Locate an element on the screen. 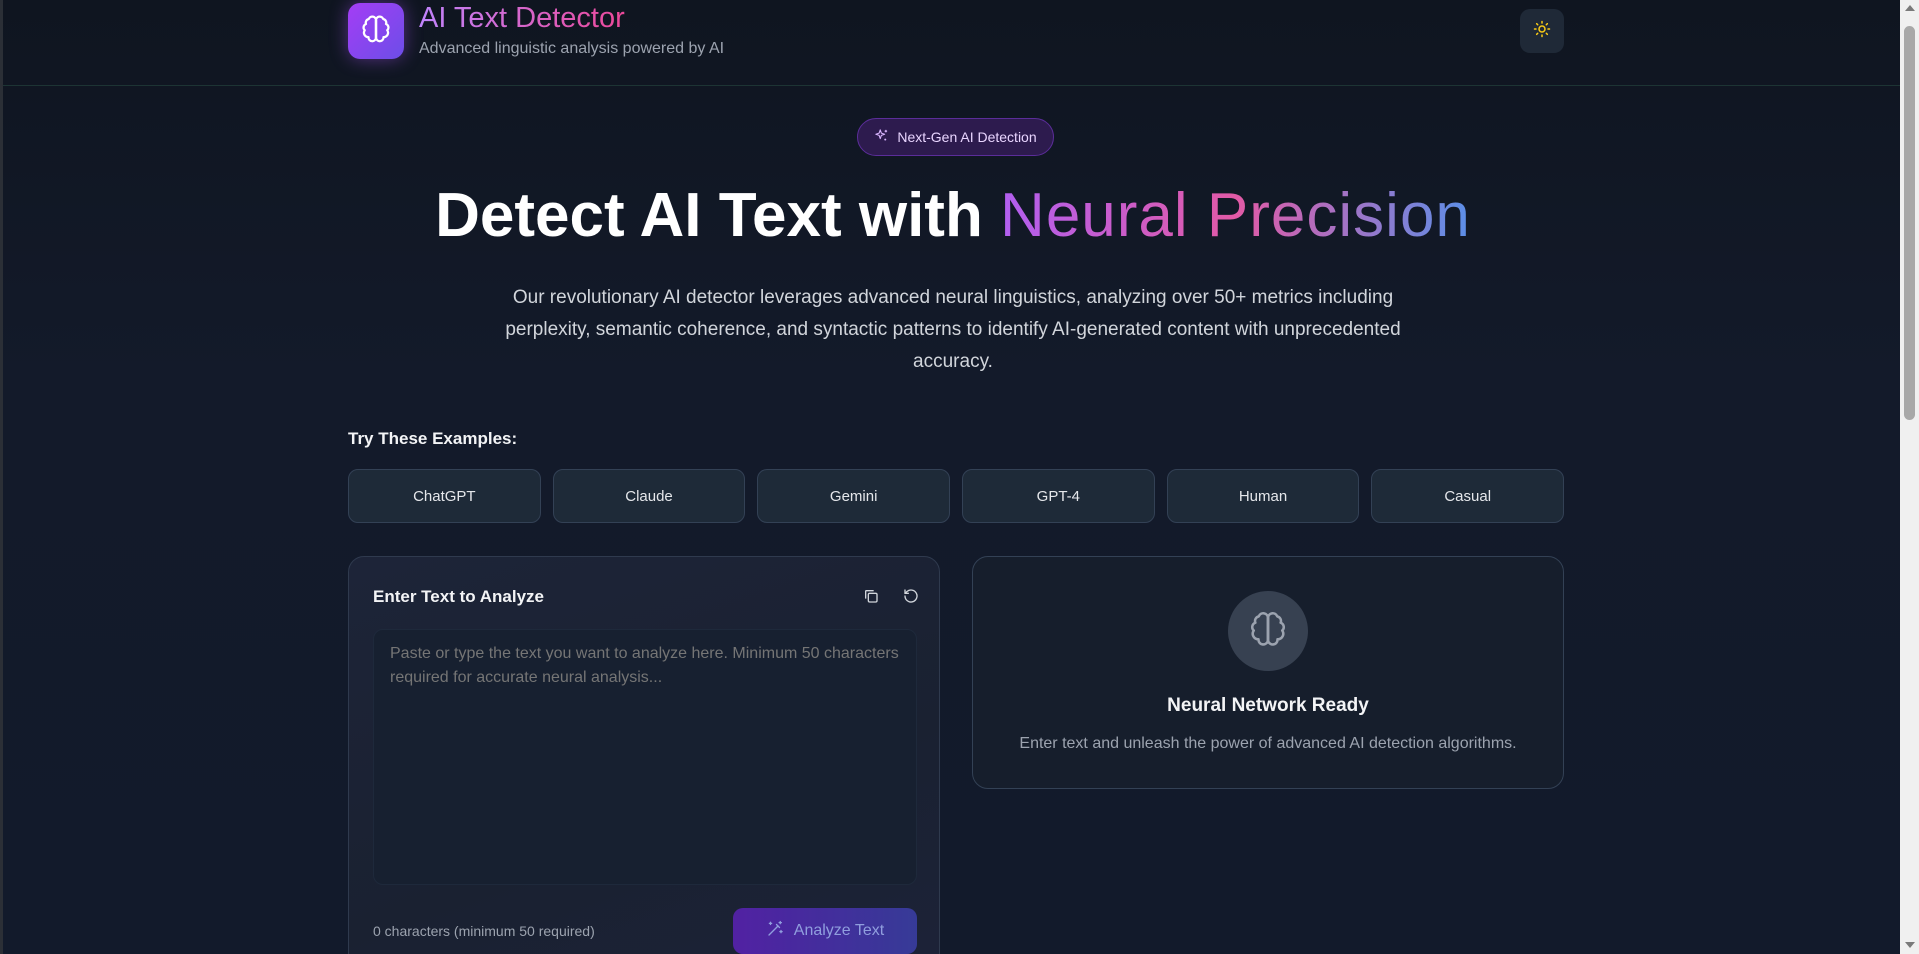 The image size is (1919, 954). sun-icon is located at coordinates (1542, 31).